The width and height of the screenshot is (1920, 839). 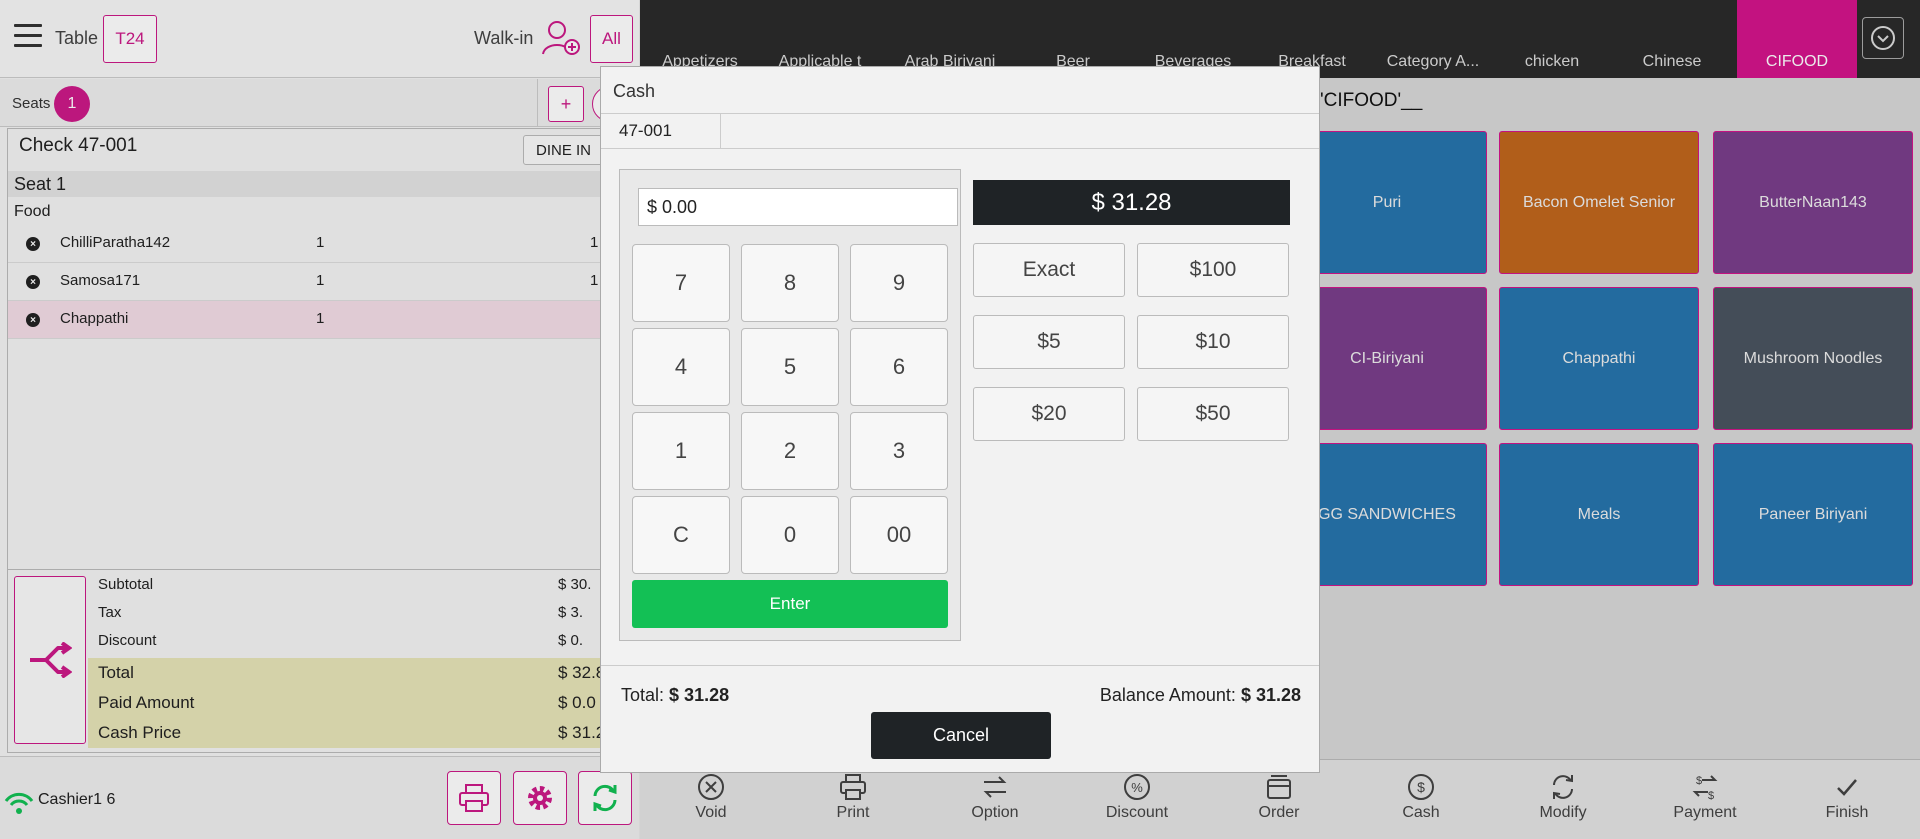 I want to click on key-7: 7, so click(x=681, y=283).